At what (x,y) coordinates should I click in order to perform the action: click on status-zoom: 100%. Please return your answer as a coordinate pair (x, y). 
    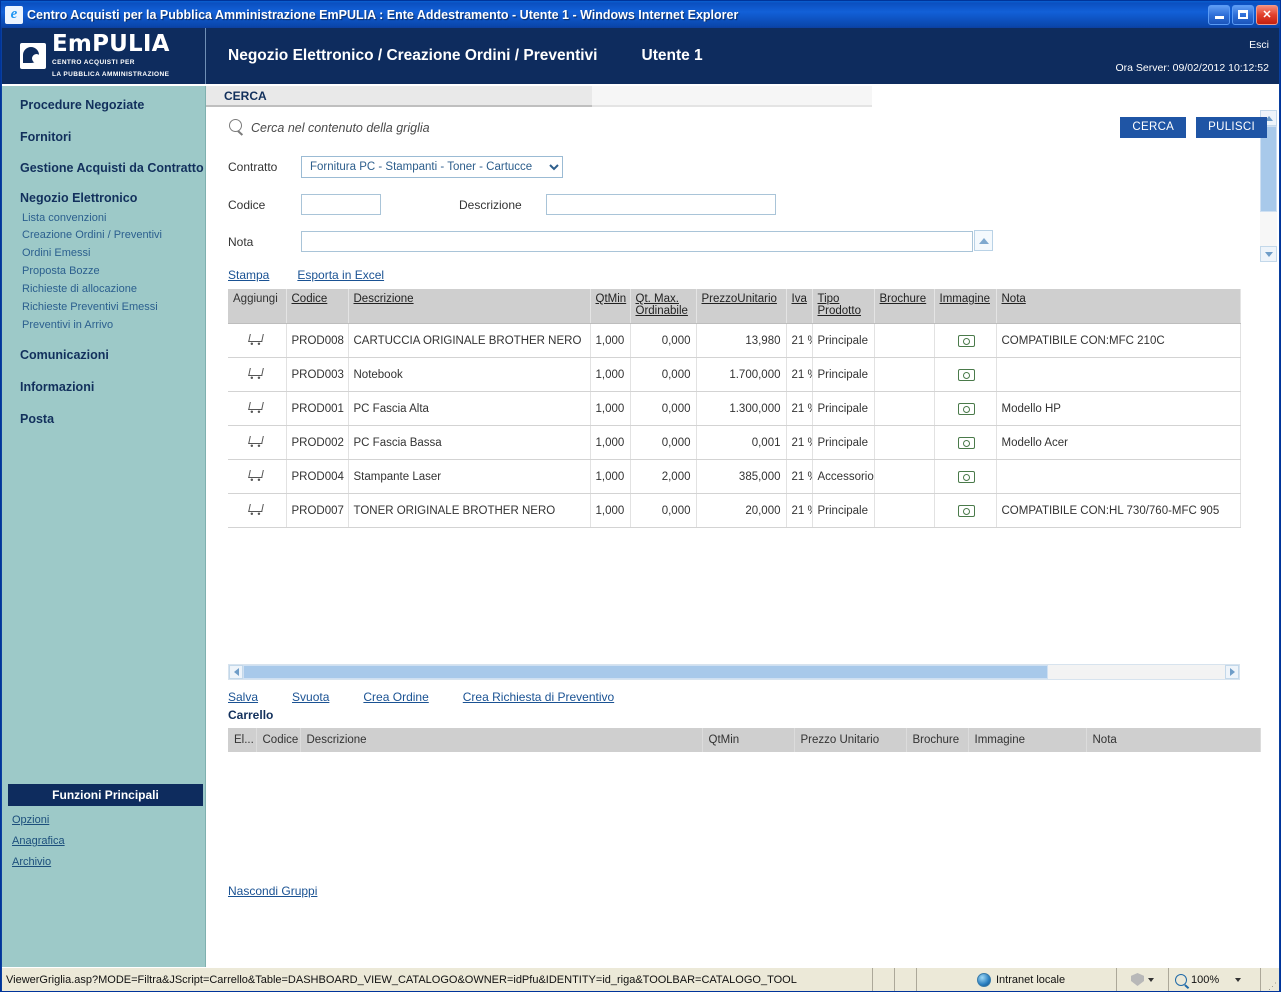
    Looking at the image, I should click on (1215, 979).